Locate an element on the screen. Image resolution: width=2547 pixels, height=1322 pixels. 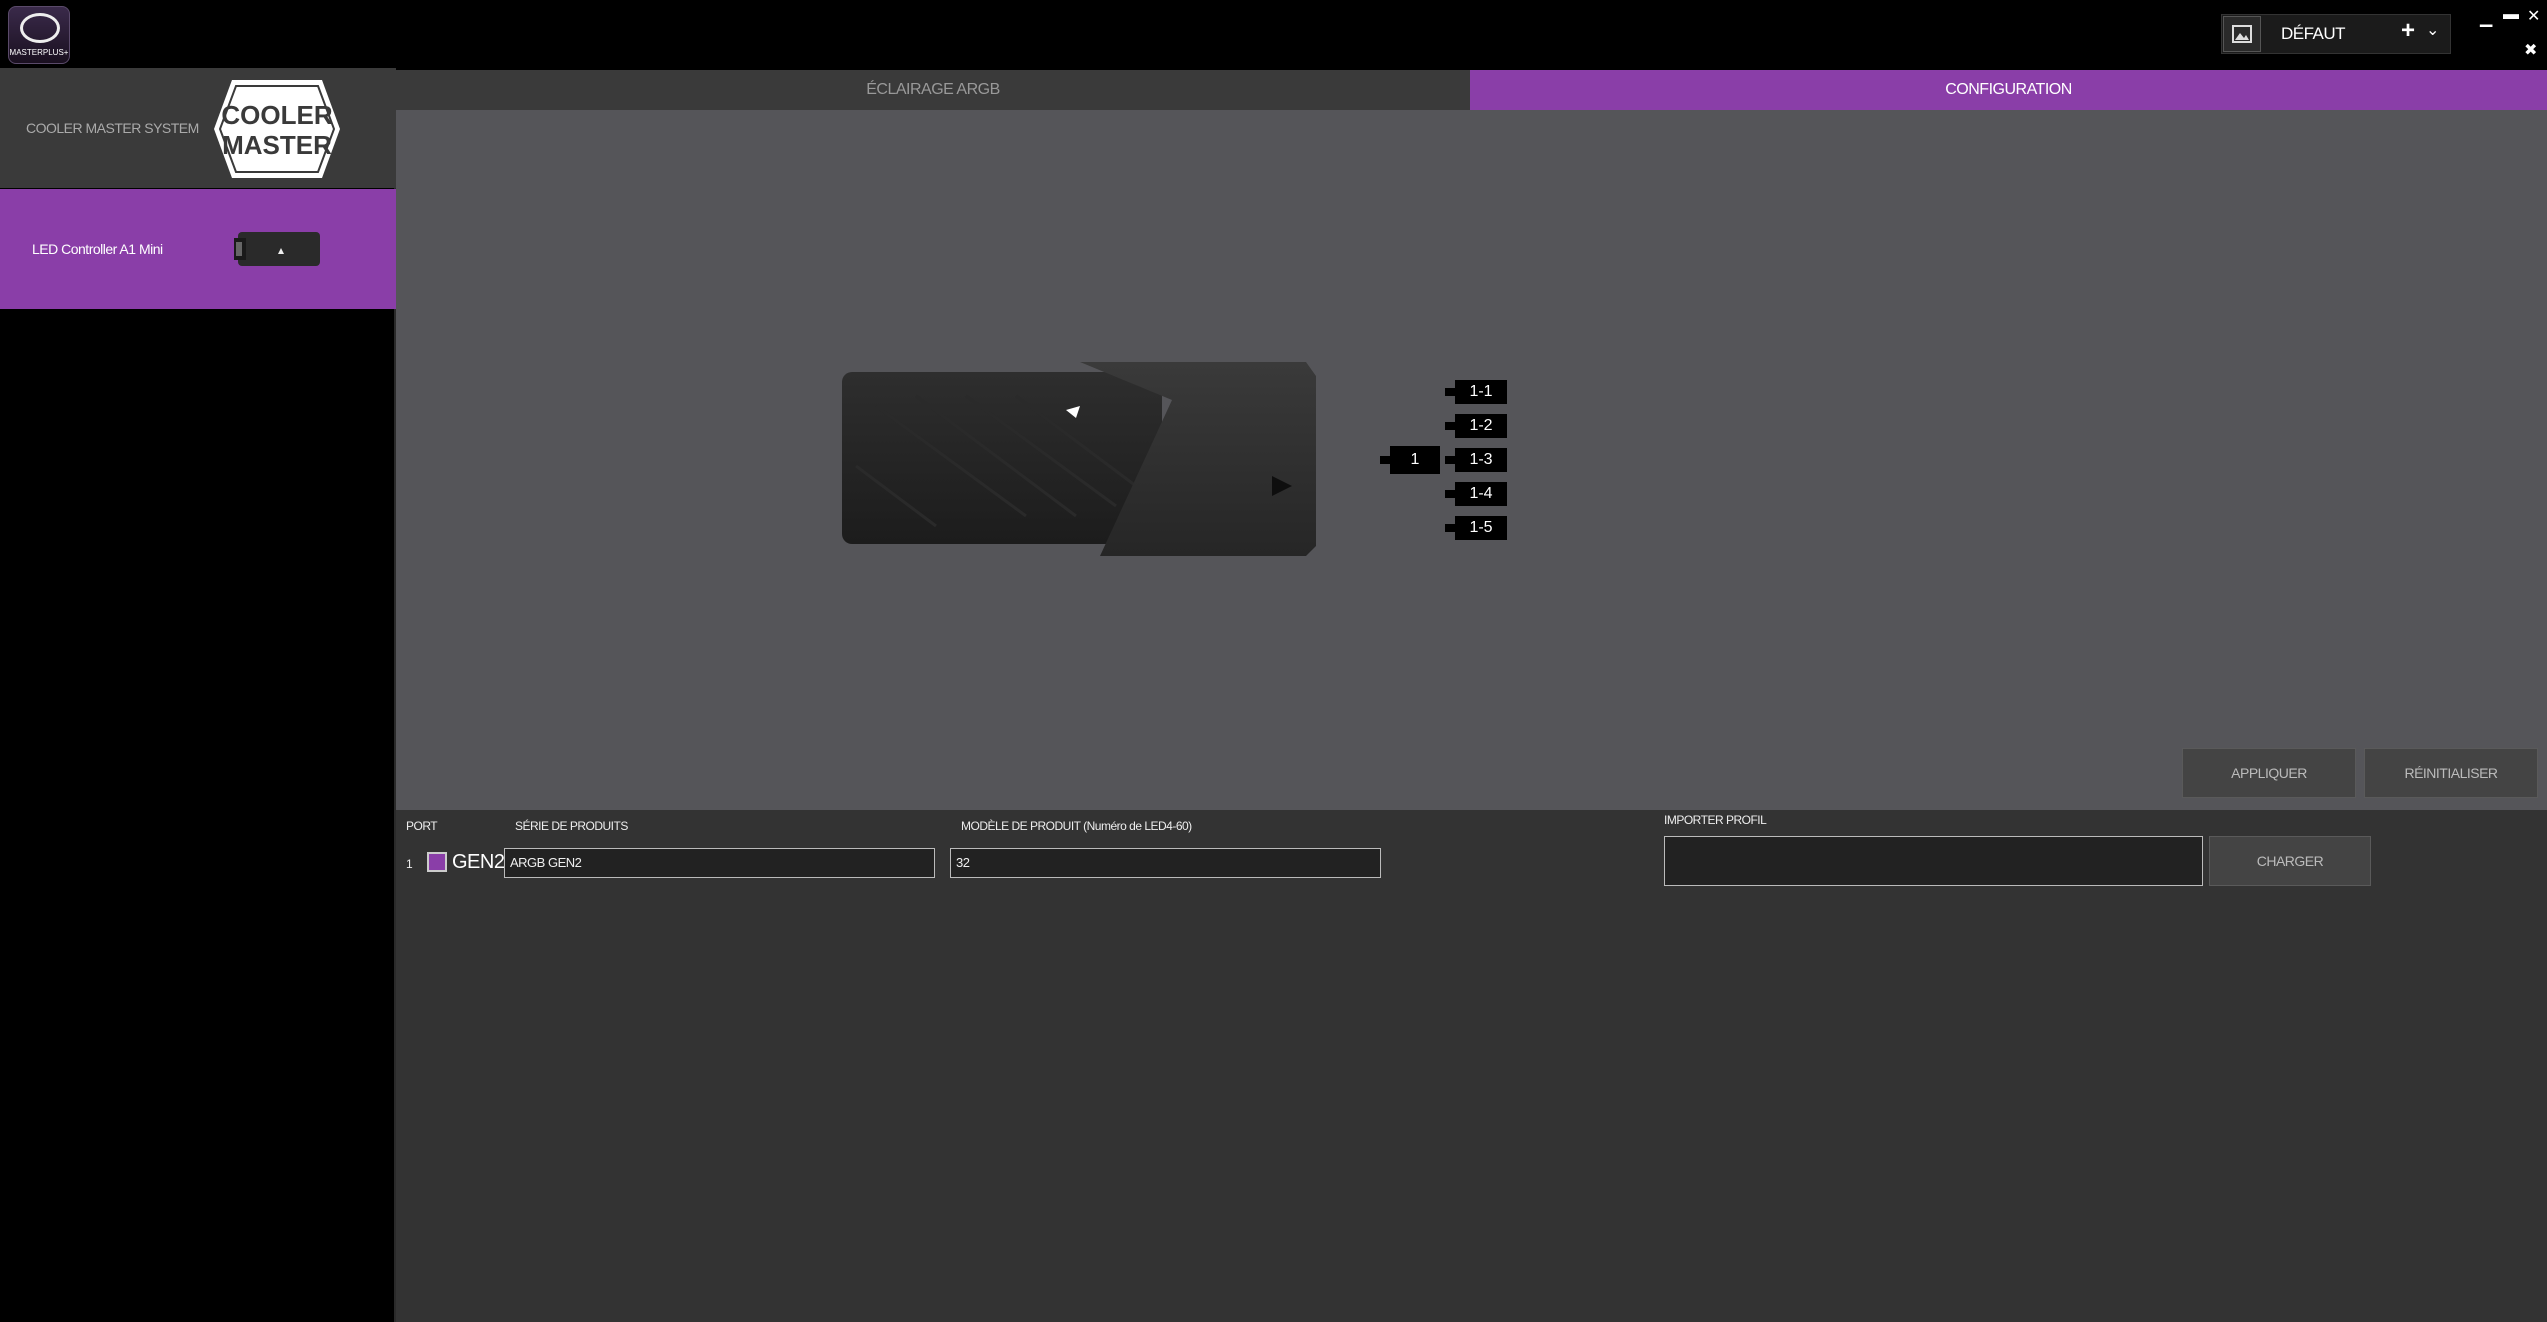
port-1-5: 1-5 is located at coordinates (1481, 528).